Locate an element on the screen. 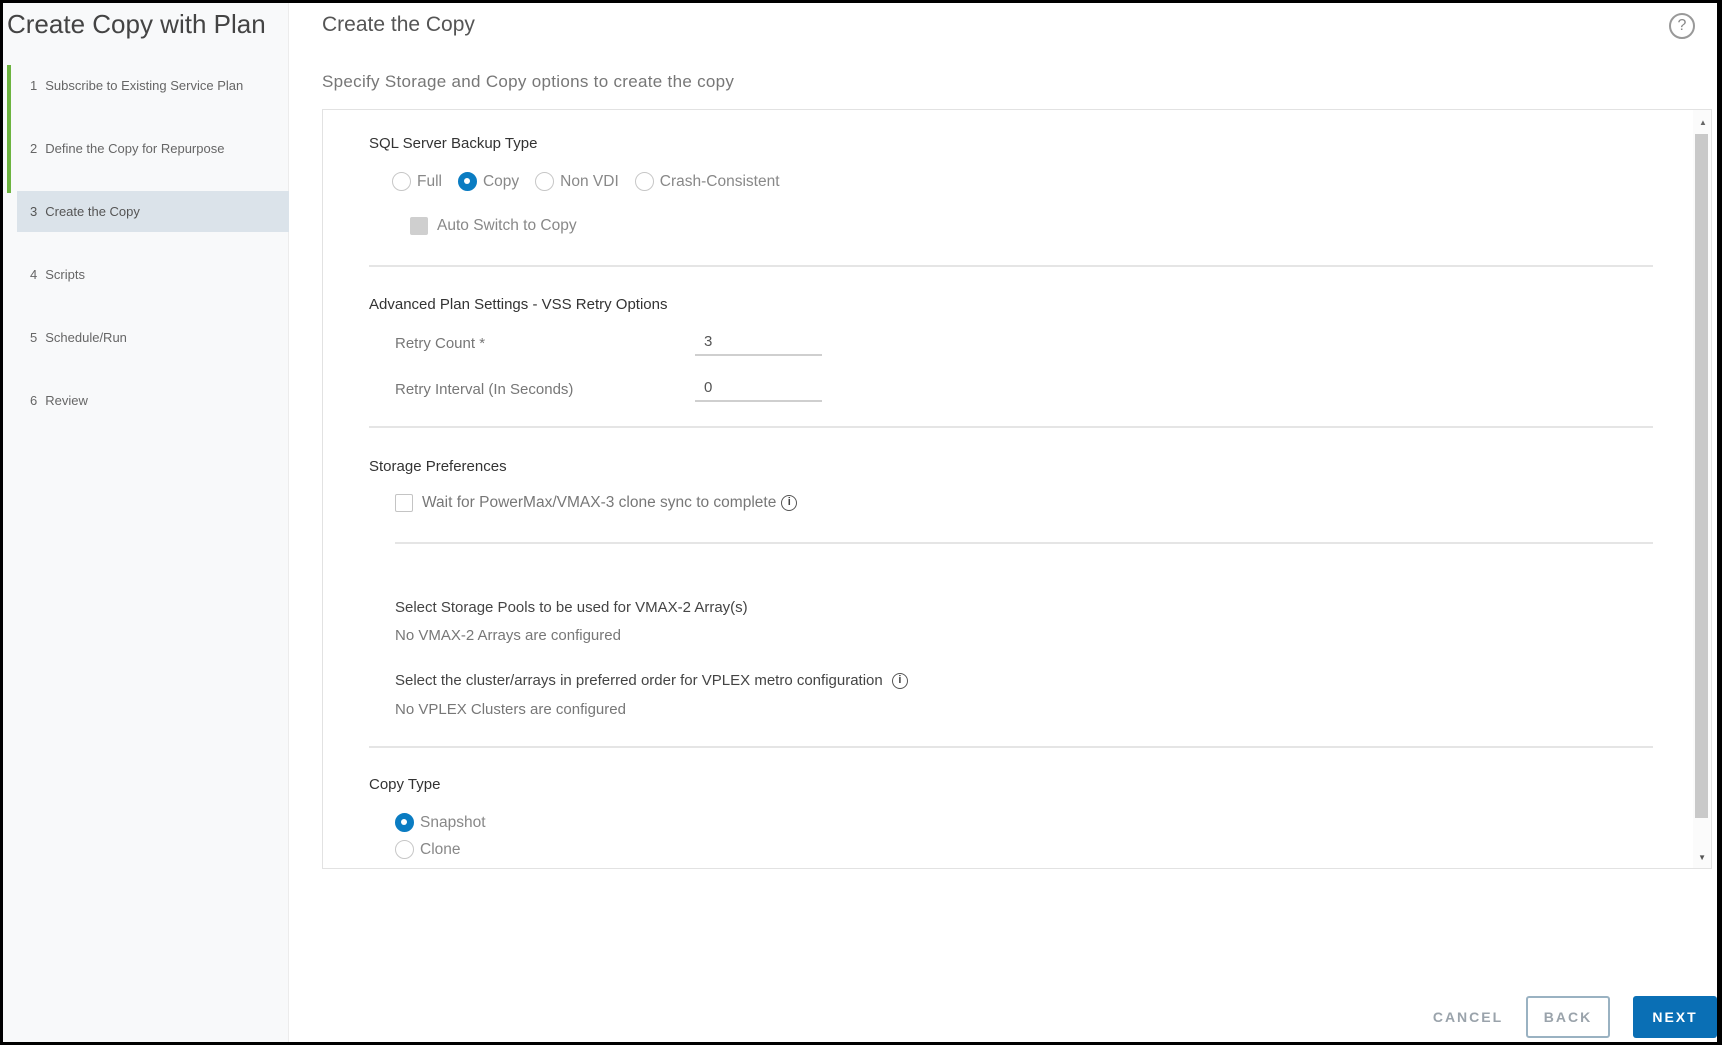 This screenshot has height=1045, width=1722. step-number: 5 is located at coordinates (34, 337).